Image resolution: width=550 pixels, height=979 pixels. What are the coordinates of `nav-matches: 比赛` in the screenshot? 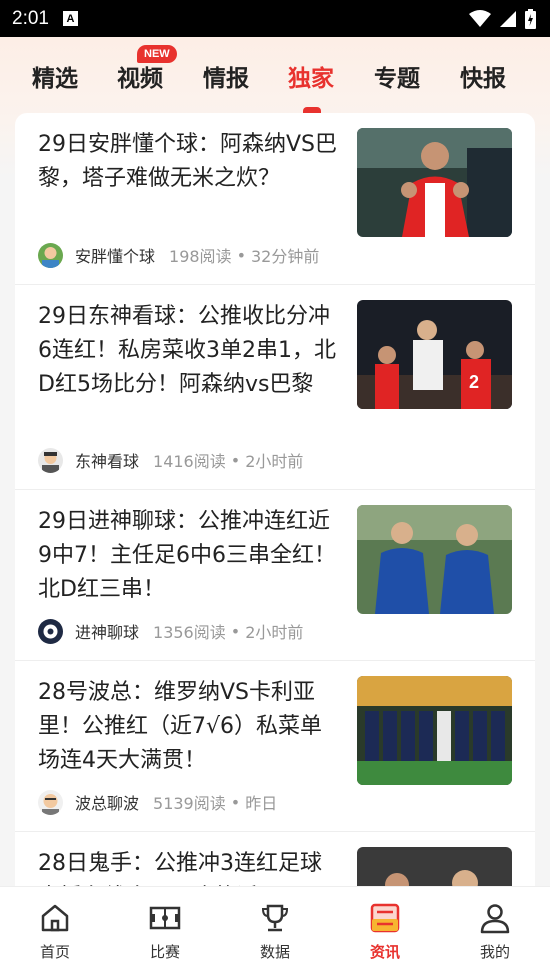 It's located at (165, 931).